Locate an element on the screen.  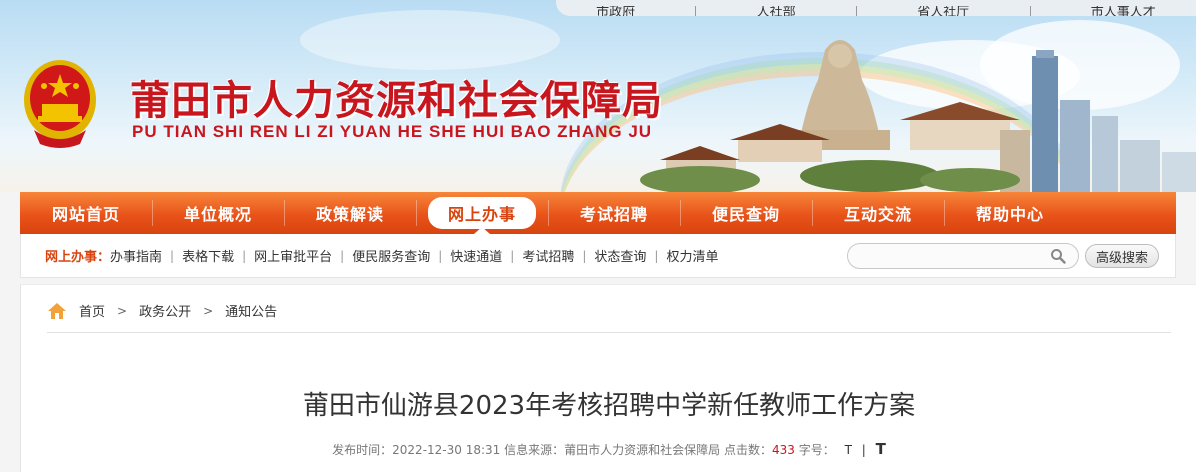
publish-time-label: 发布时间： is located at coordinates (362, 450).